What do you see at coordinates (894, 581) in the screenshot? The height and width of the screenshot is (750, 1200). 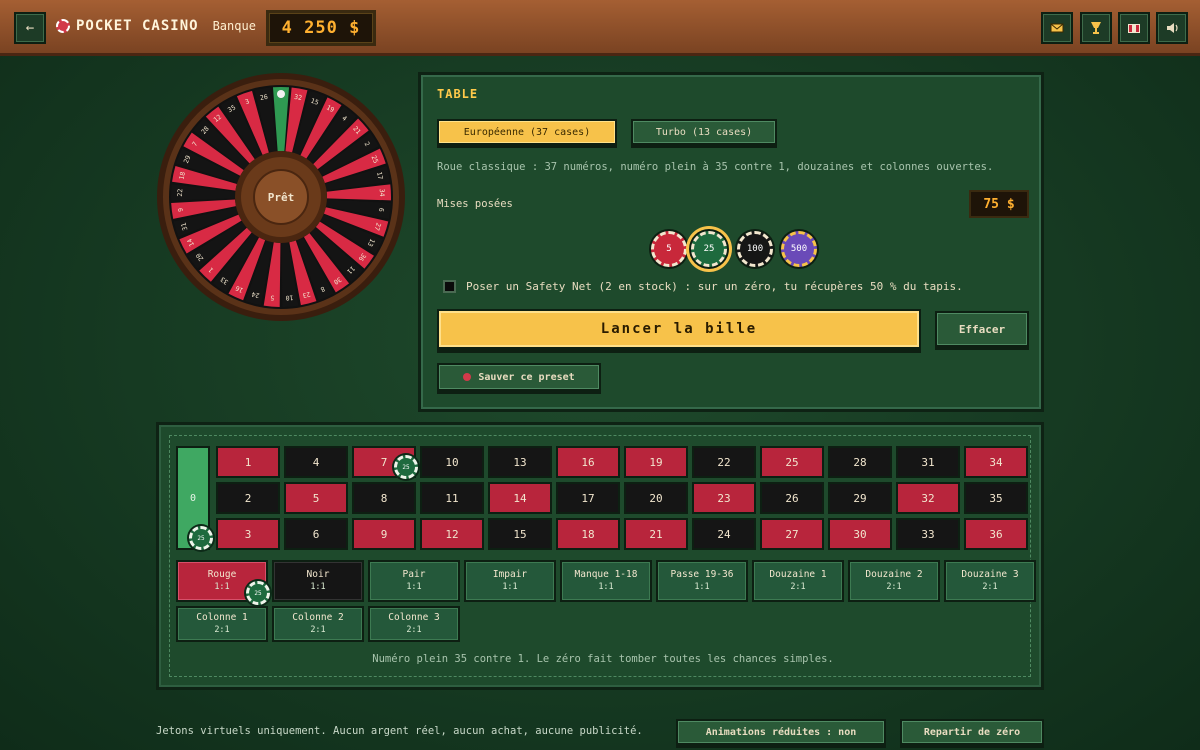 I see `outside-bet-7: Douzaine 2 2:1` at bounding box center [894, 581].